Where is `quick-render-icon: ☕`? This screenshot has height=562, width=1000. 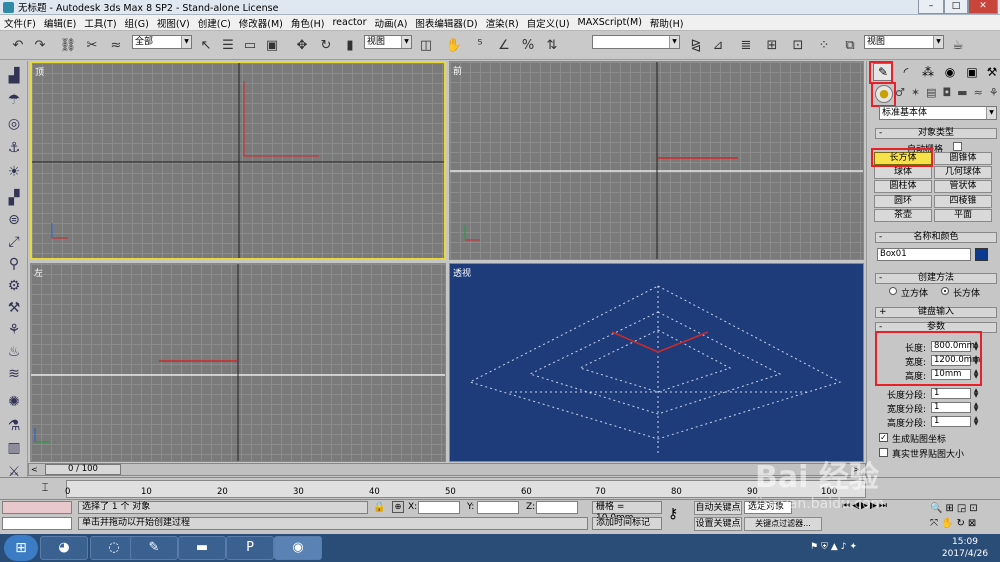
quick-render-icon: ☕ is located at coordinates (958, 45).